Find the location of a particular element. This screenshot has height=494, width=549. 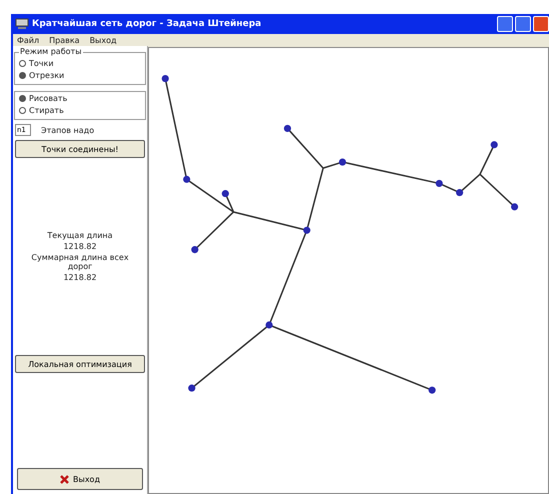

count-label: Этапов надо is located at coordinates (67, 130).